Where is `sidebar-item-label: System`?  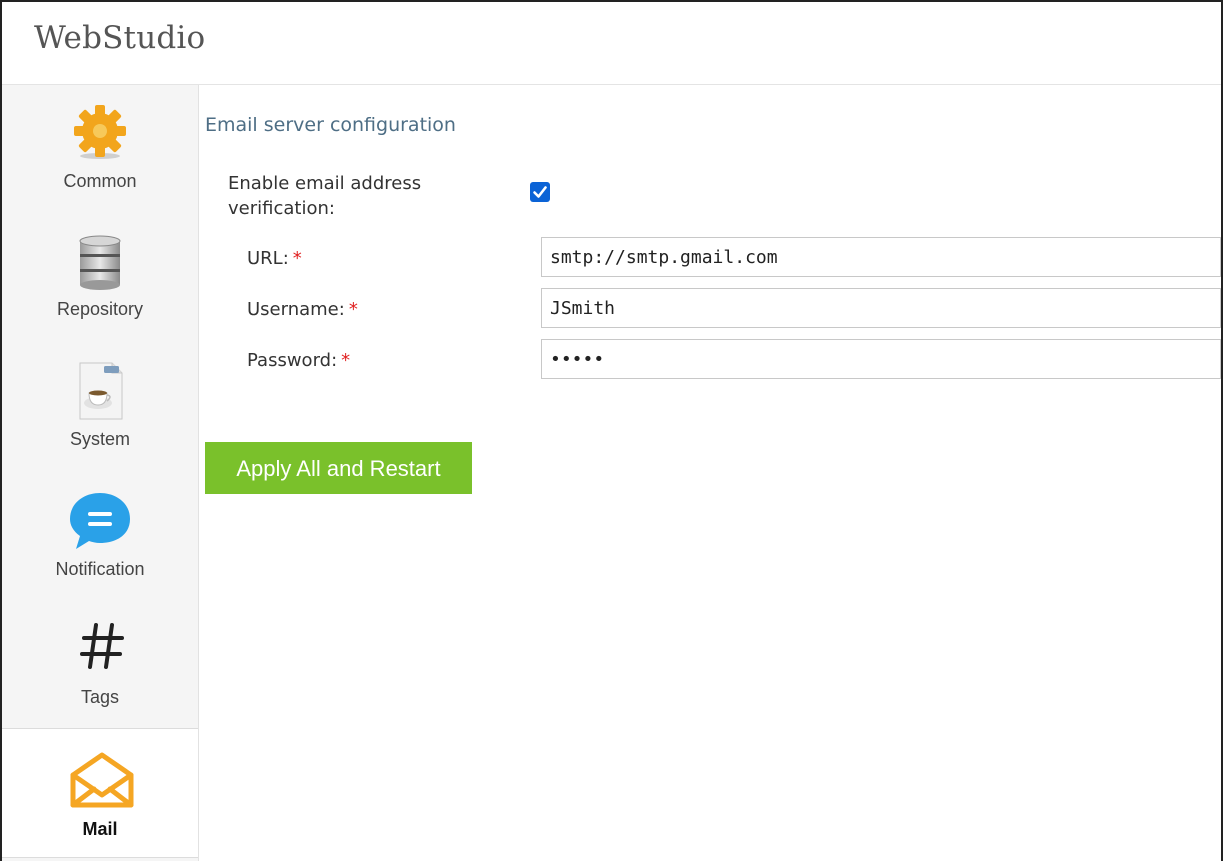
sidebar-item-label: System is located at coordinates (99, 439).